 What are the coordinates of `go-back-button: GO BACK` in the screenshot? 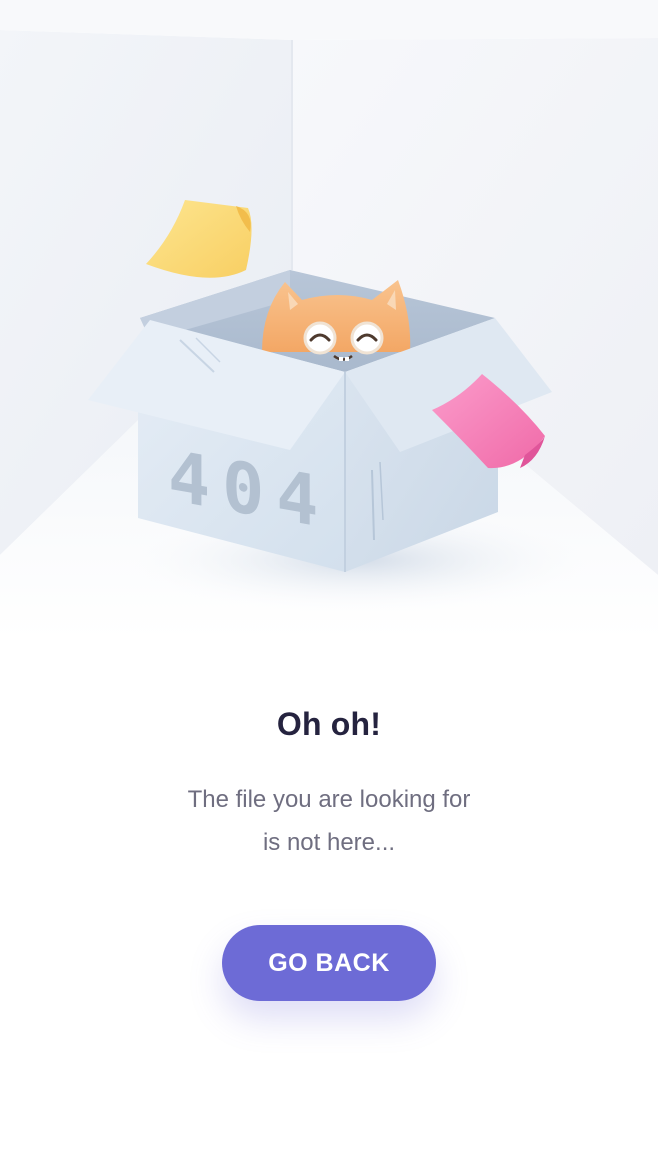 It's located at (329, 963).